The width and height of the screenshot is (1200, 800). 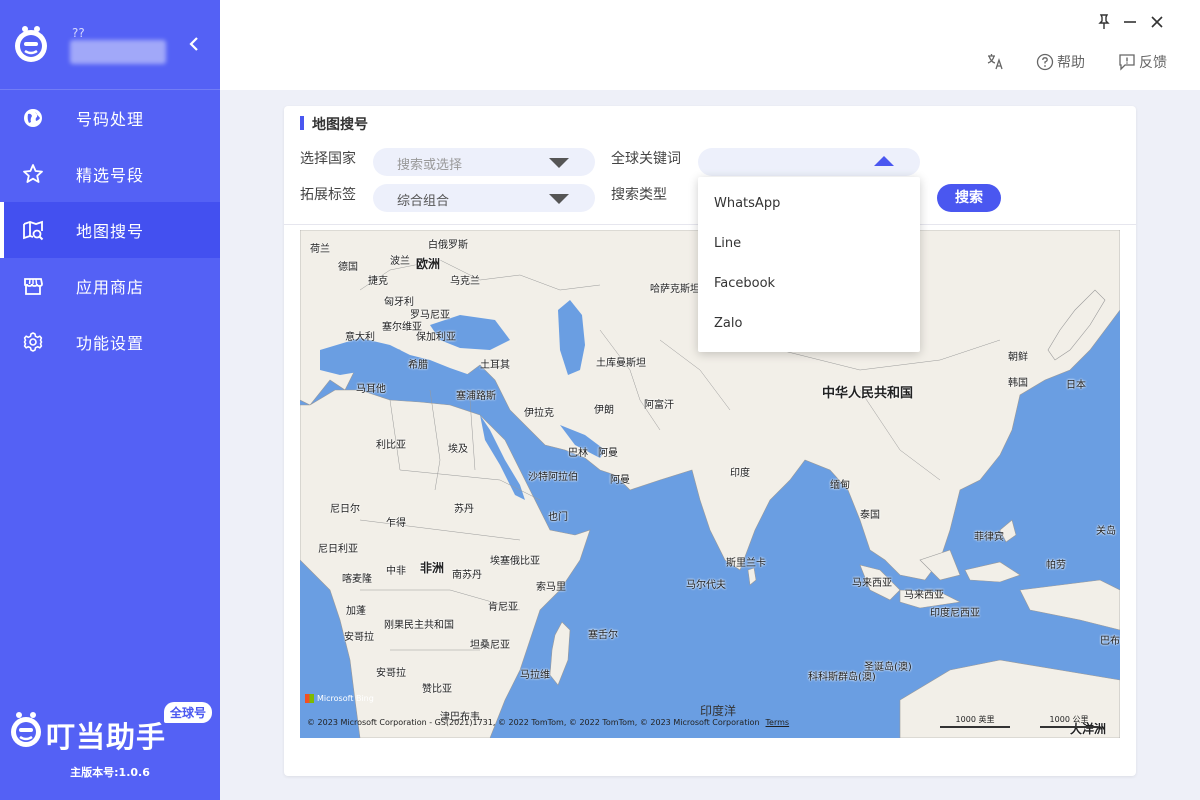 What do you see at coordinates (345, 509) in the screenshot?
I see `map-label: 尼日尔` at bounding box center [345, 509].